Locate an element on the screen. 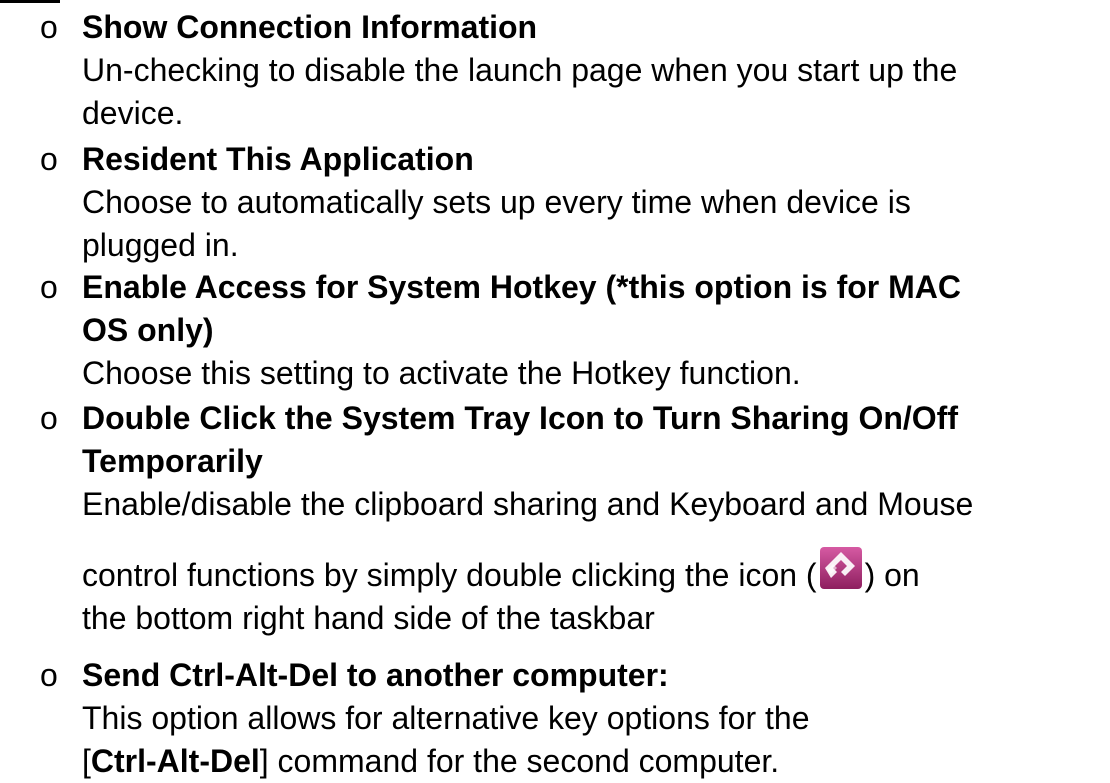 The width and height of the screenshot is (1110, 783). sharing-app-icon is located at coordinates (841, 568).